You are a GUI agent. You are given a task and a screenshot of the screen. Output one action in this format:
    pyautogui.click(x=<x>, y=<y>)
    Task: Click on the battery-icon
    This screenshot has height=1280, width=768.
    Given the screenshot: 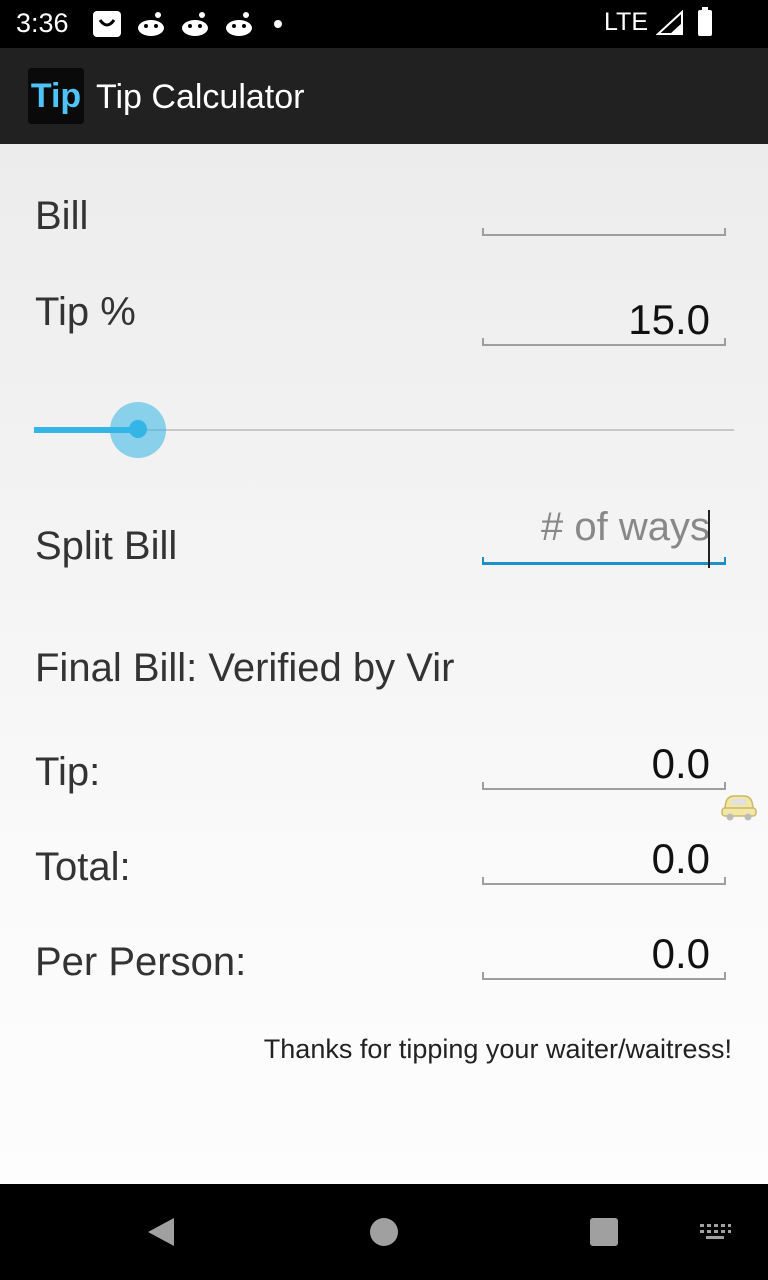 What is the action you would take?
    pyautogui.click(x=705, y=21)
    